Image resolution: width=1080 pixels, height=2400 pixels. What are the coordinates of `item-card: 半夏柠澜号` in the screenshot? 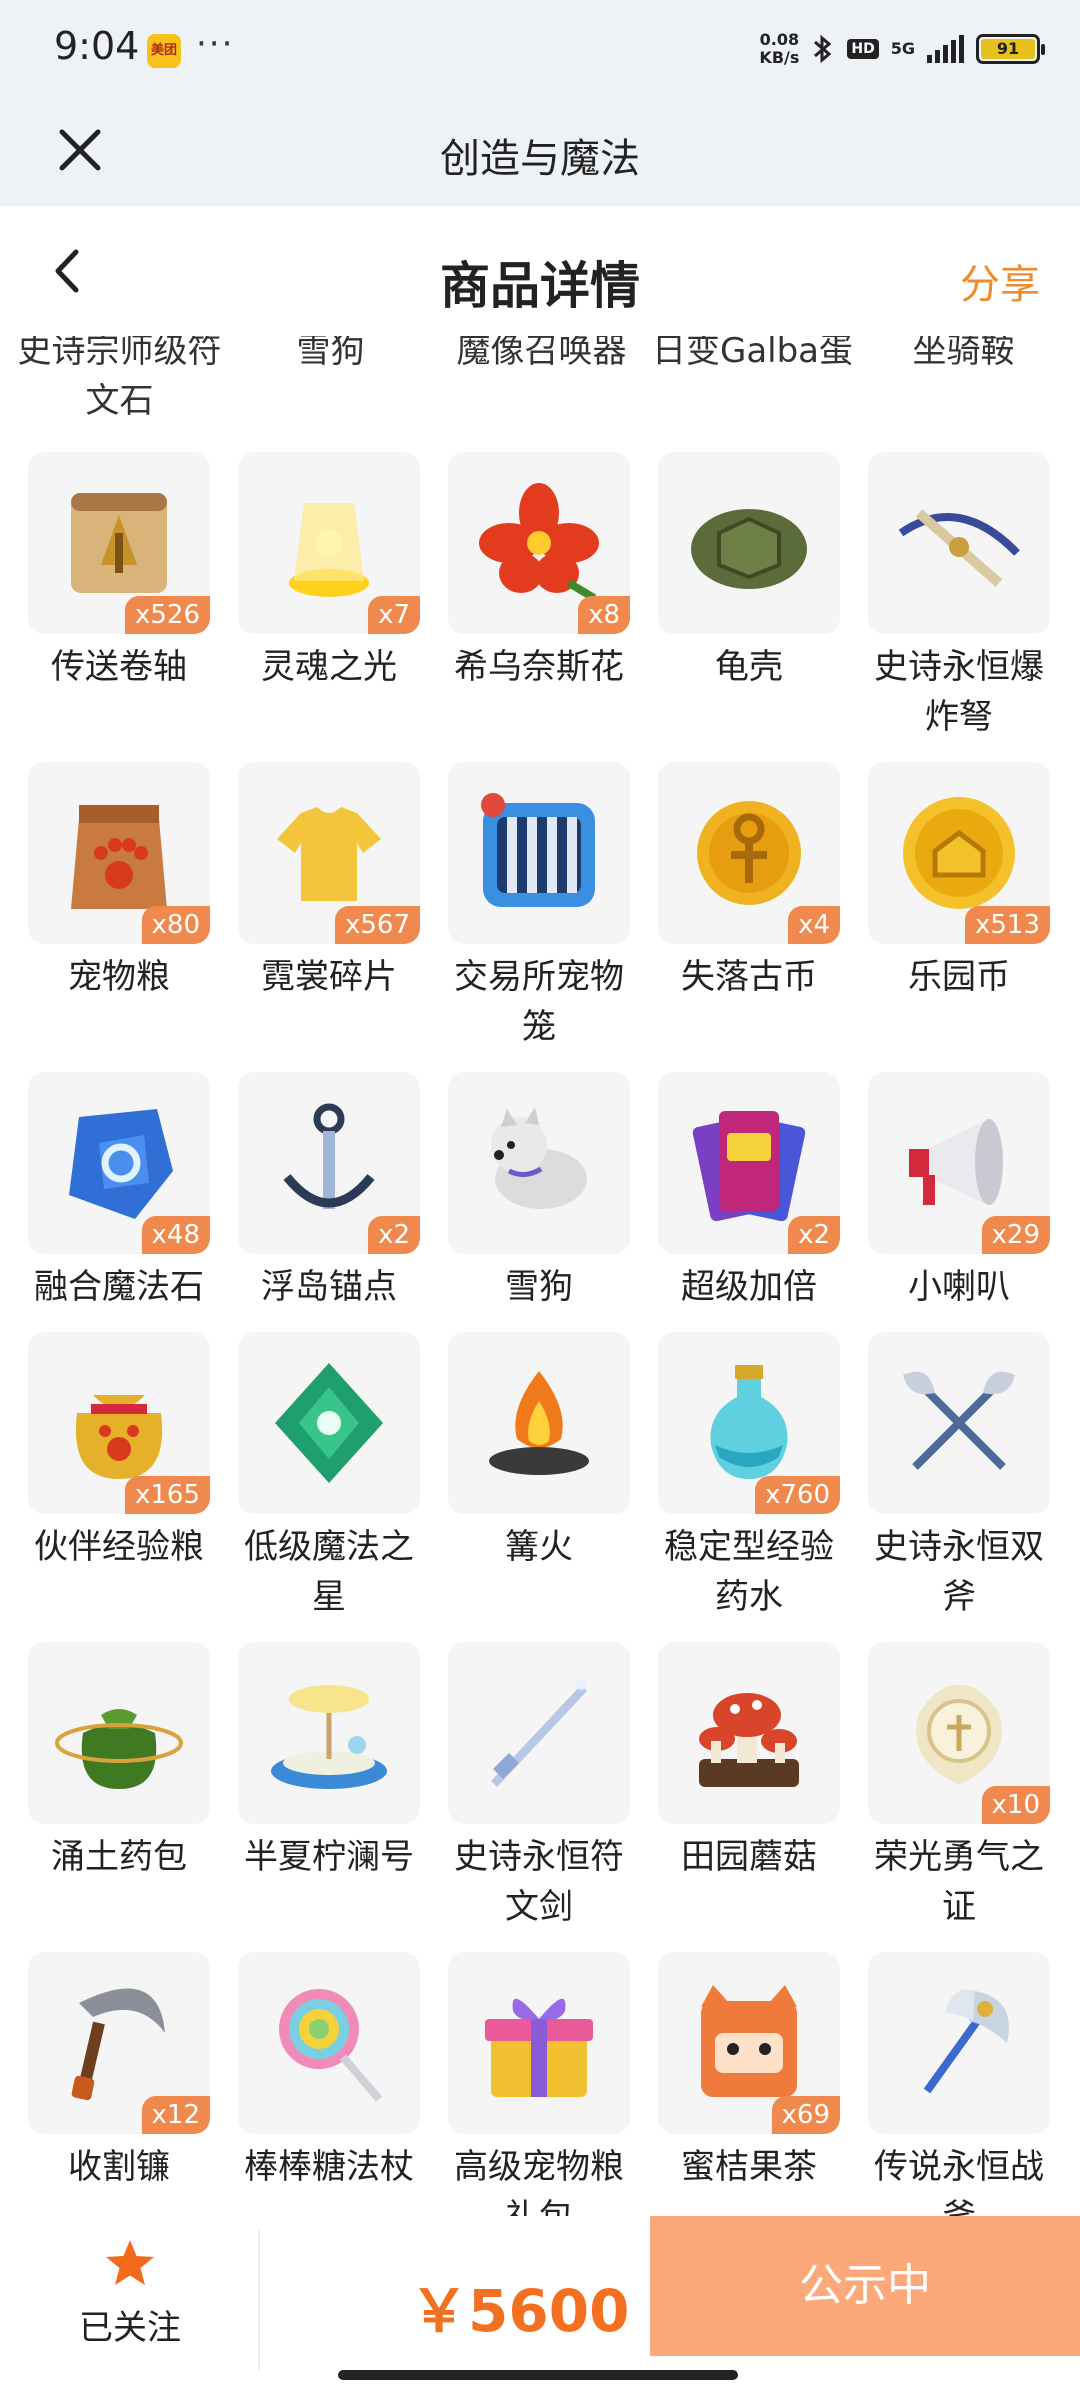 It's located at (333, 1762).